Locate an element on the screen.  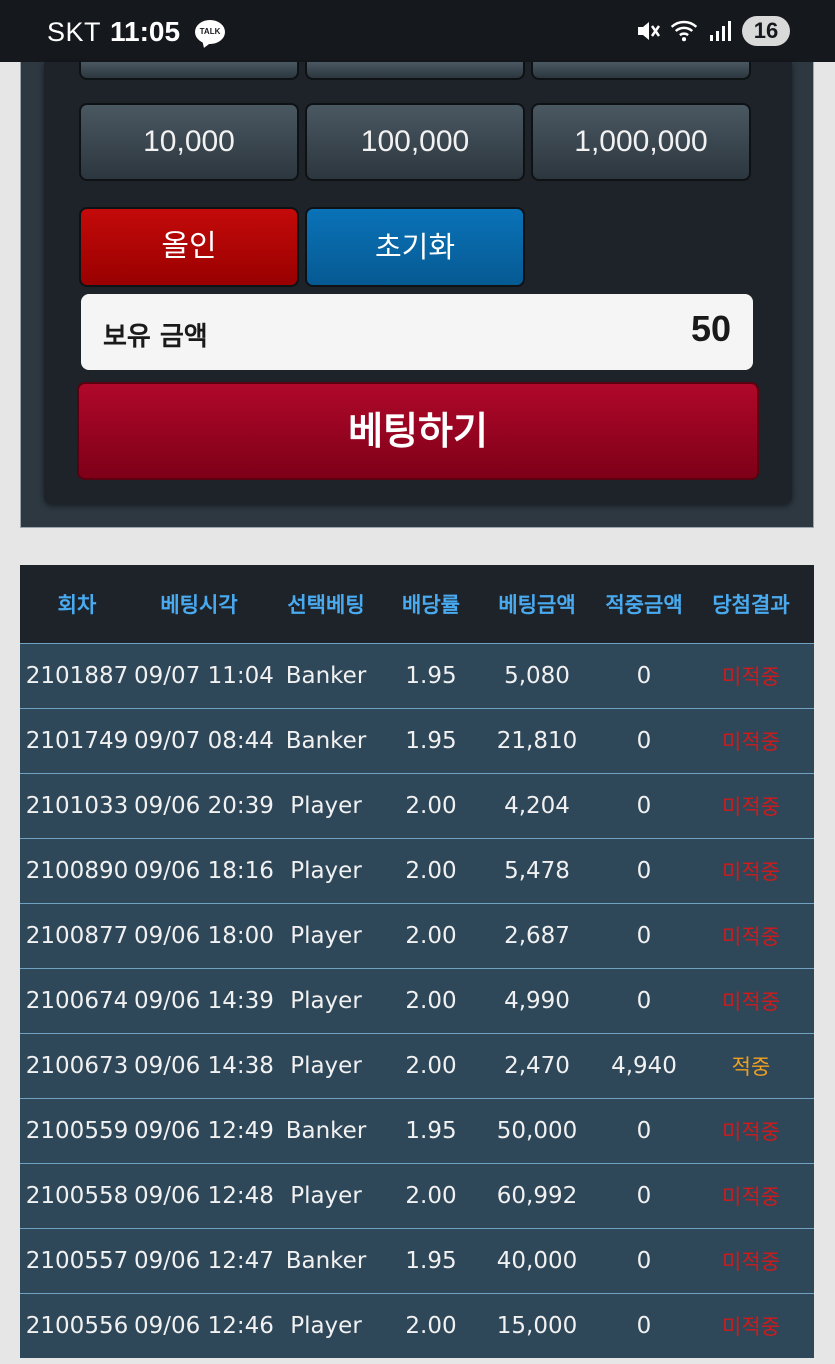
cell-round: 2100890 is located at coordinates (77, 871).